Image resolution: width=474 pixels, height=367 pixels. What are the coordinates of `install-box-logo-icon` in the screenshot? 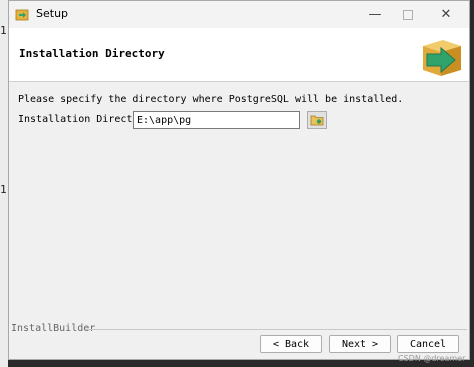 It's located at (442, 58).